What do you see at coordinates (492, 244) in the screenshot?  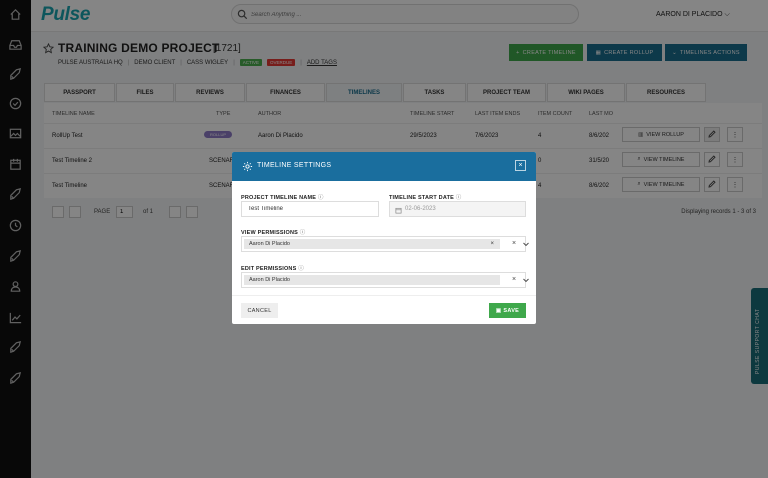 I see `chip-remove-icon: ×` at bounding box center [492, 244].